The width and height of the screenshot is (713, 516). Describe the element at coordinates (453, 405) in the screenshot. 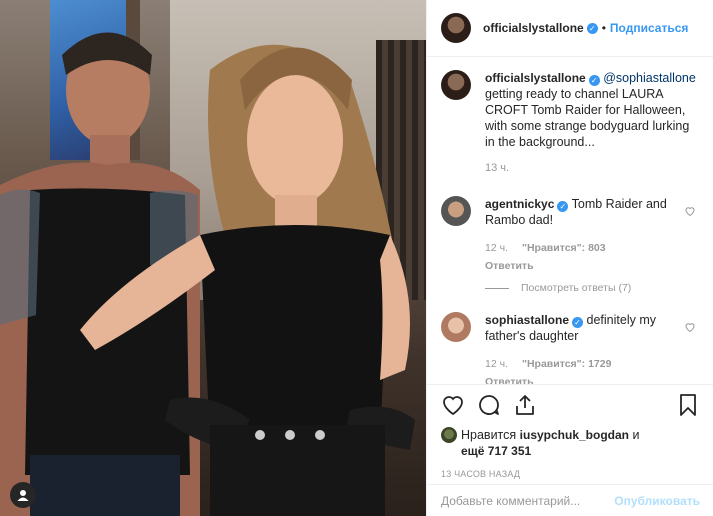

I see `like-heart-icon` at that location.